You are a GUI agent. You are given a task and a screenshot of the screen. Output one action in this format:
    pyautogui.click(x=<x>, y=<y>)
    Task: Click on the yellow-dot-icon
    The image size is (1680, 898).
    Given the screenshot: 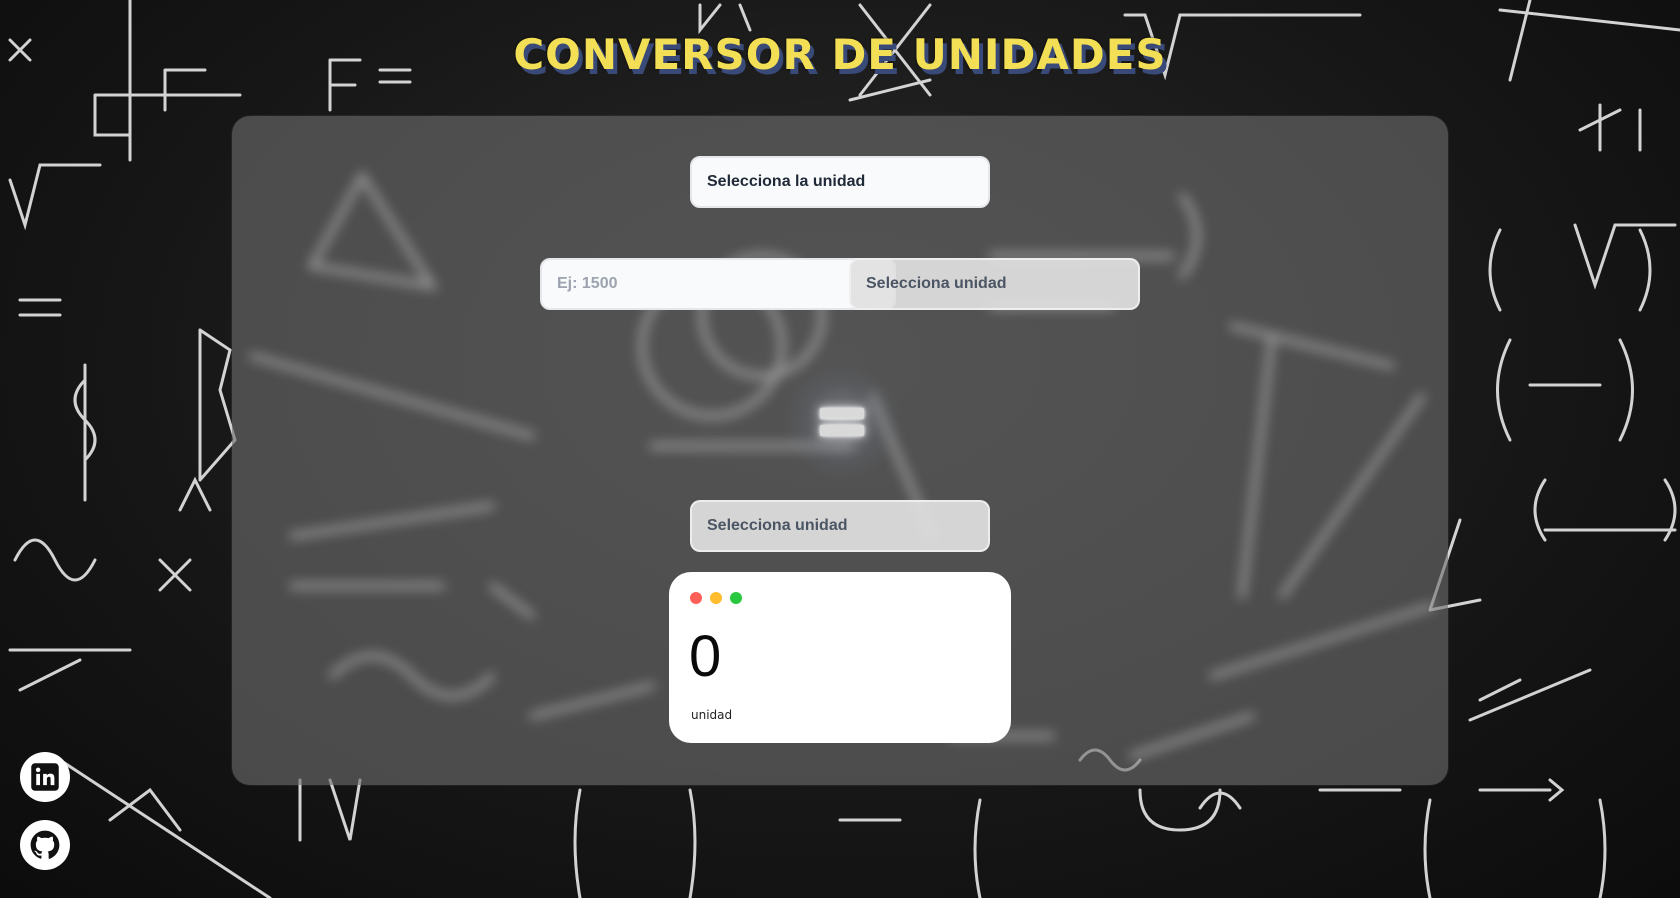 What is the action you would take?
    pyautogui.click(x=716, y=598)
    